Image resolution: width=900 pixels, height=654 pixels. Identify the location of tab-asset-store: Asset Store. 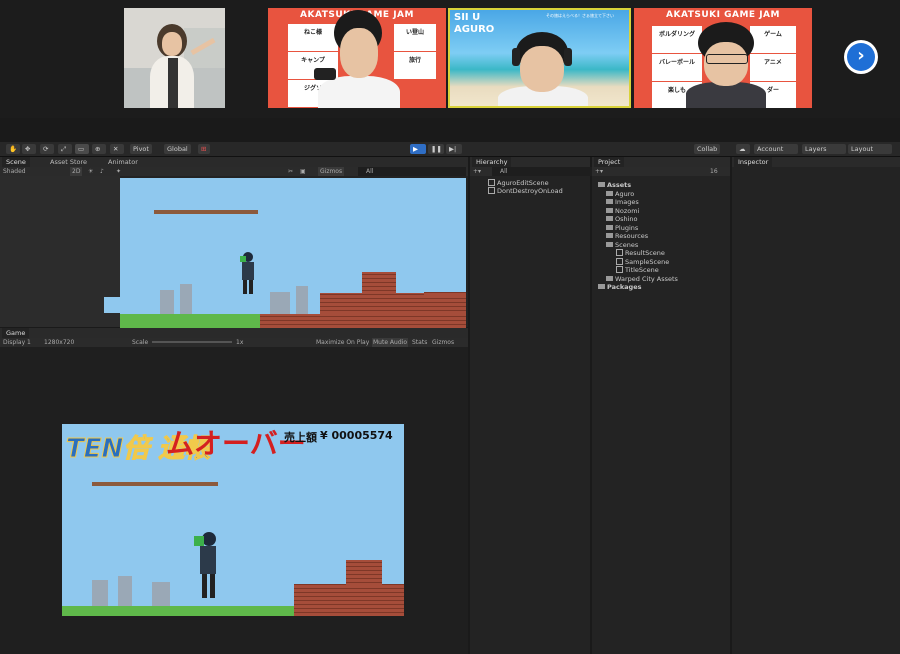
(68, 162).